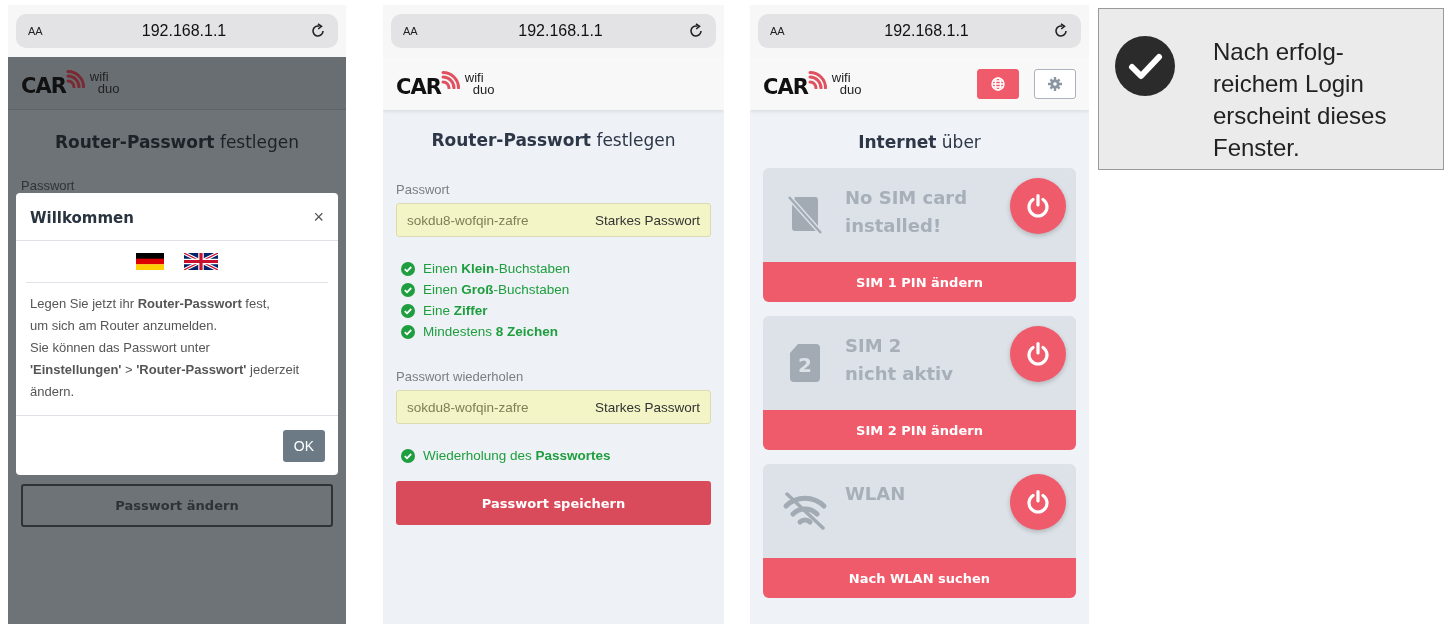 The width and height of the screenshot is (1449, 624). What do you see at coordinates (460, 376) in the screenshot?
I see `field-label: Passwort wiederholen` at bounding box center [460, 376].